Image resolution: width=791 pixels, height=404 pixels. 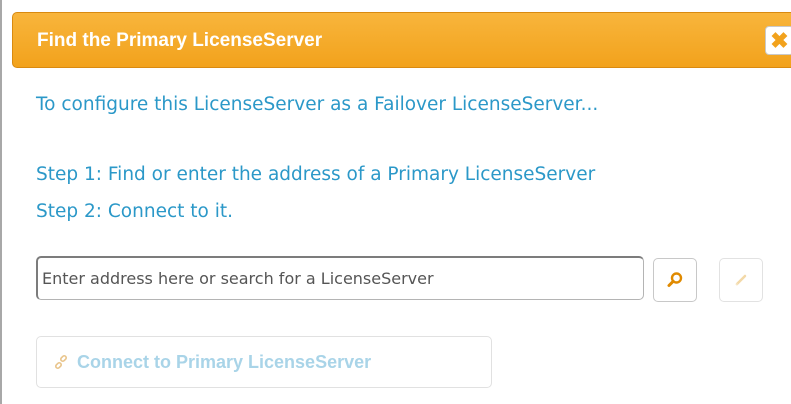 I want to click on close-button: ✖, so click(x=778, y=40).